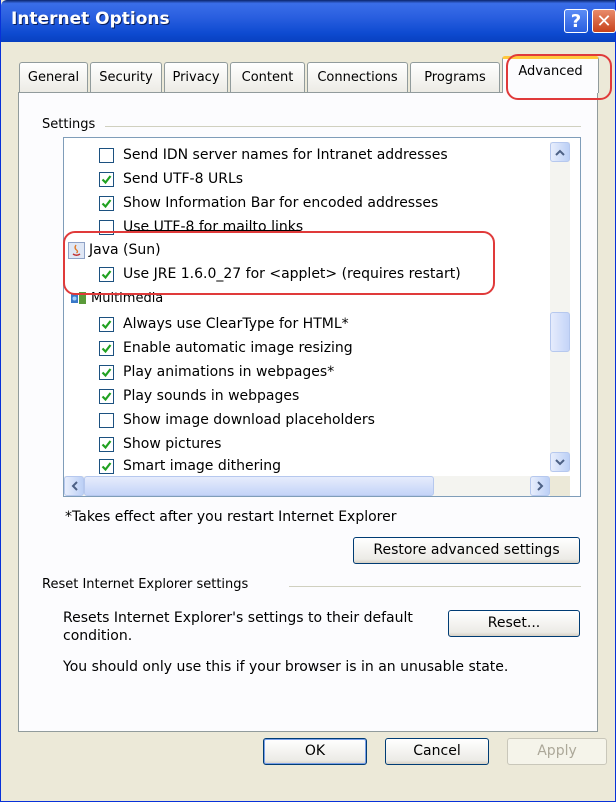 This screenshot has width=616, height=802. Describe the element at coordinates (127, 298) in the screenshot. I see `category-label: Multimedia` at that location.